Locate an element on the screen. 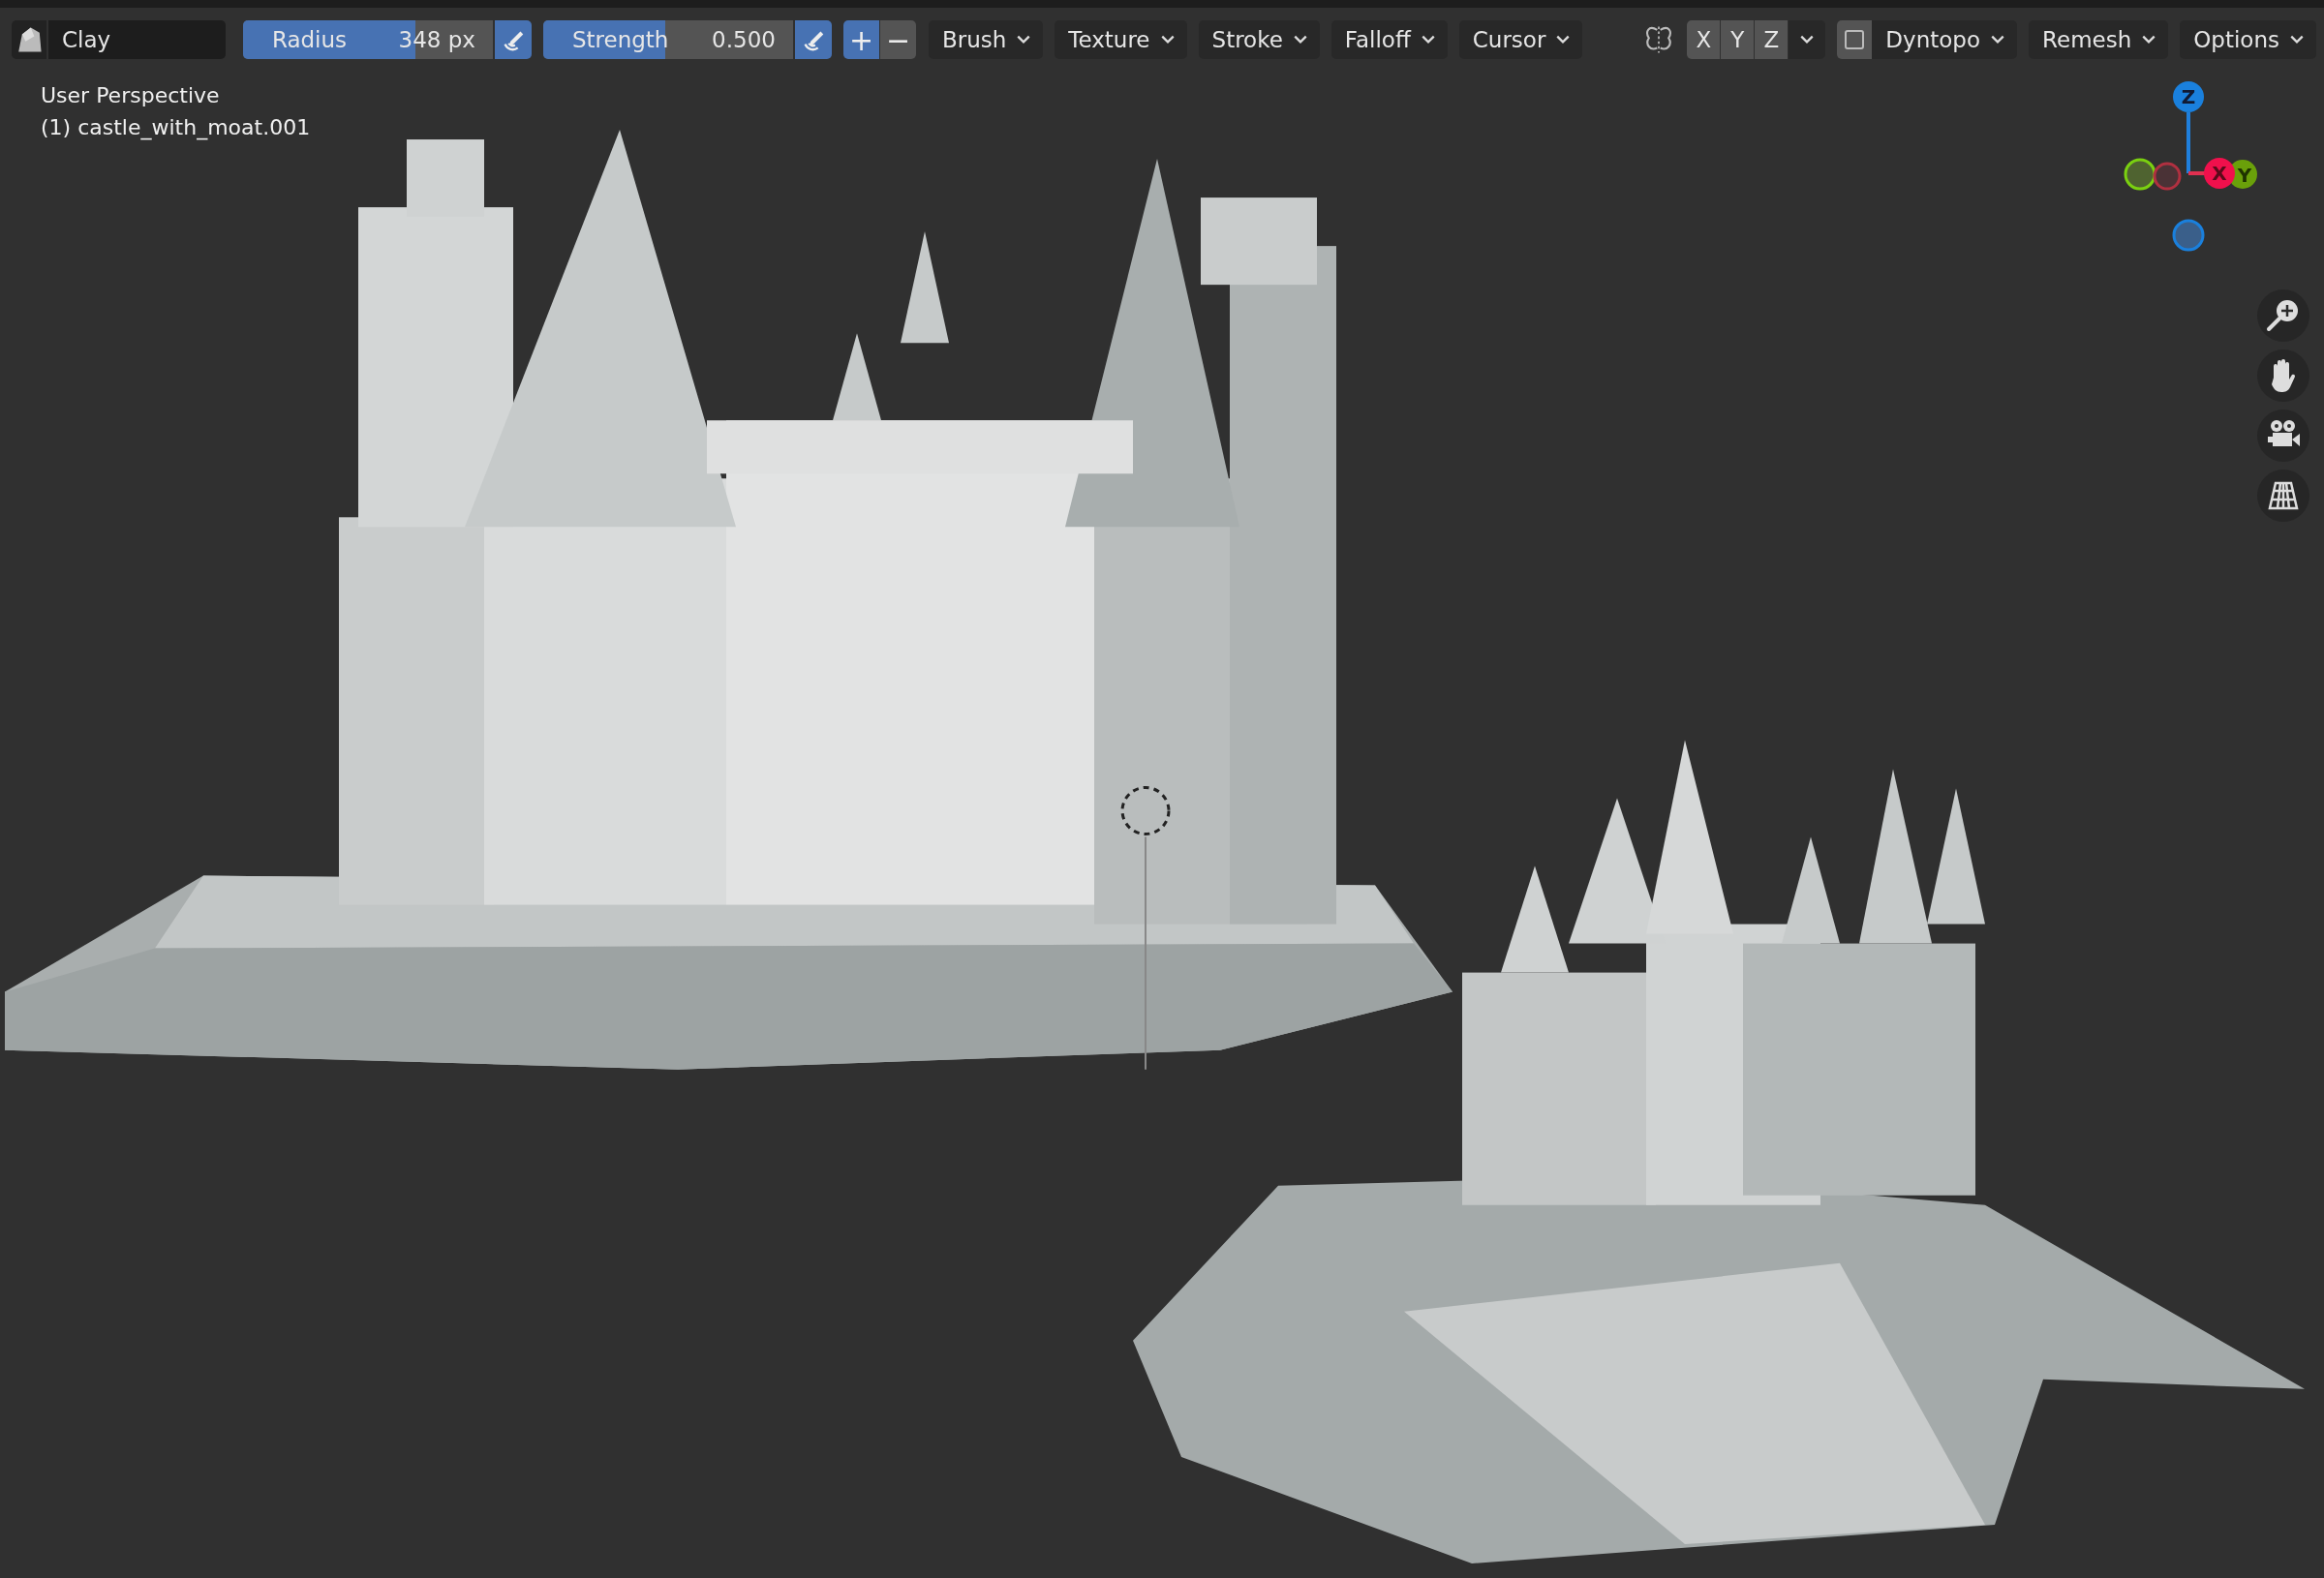 This screenshot has width=2324, height=1578. axis-toggle-button: Z is located at coordinates (1772, 39).